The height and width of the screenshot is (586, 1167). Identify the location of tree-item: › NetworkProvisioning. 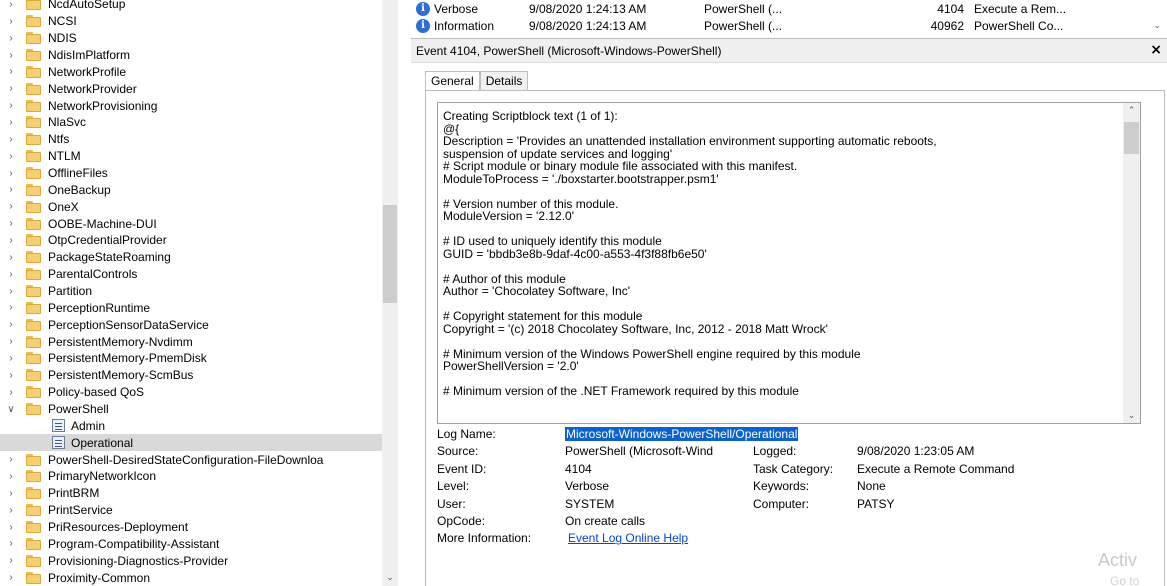
(191, 105).